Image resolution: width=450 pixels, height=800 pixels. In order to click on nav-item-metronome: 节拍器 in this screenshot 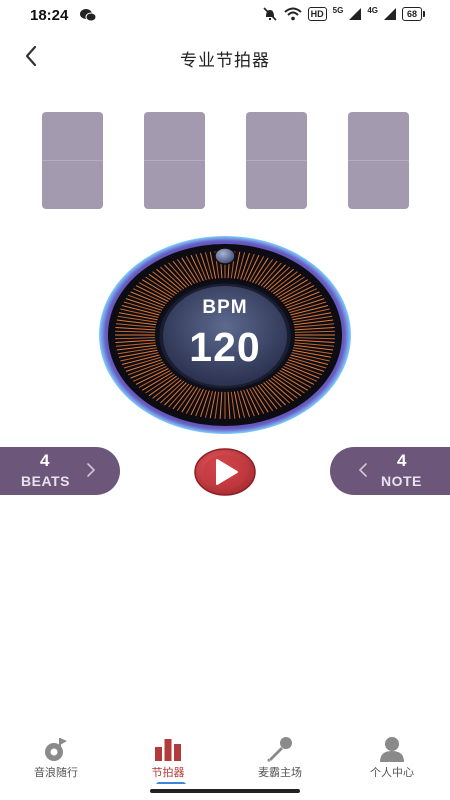, I will do `click(168, 756)`.